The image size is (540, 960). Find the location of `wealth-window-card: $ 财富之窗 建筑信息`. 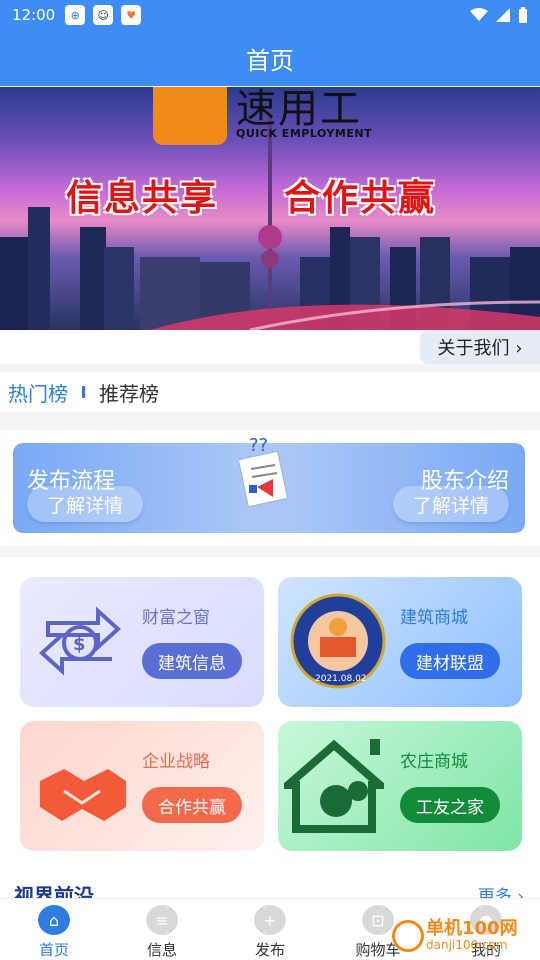

wealth-window-card: $ 财富之窗 建筑信息 is located at coordinates (142, 642).